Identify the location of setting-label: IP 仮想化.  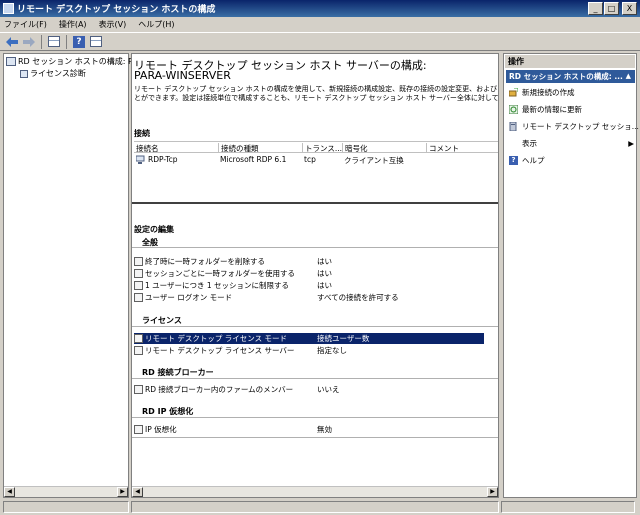
(161, 429).